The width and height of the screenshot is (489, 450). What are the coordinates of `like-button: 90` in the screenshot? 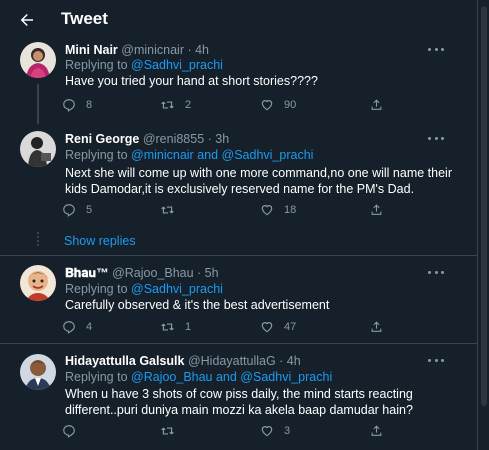 It's located at (278, 105).